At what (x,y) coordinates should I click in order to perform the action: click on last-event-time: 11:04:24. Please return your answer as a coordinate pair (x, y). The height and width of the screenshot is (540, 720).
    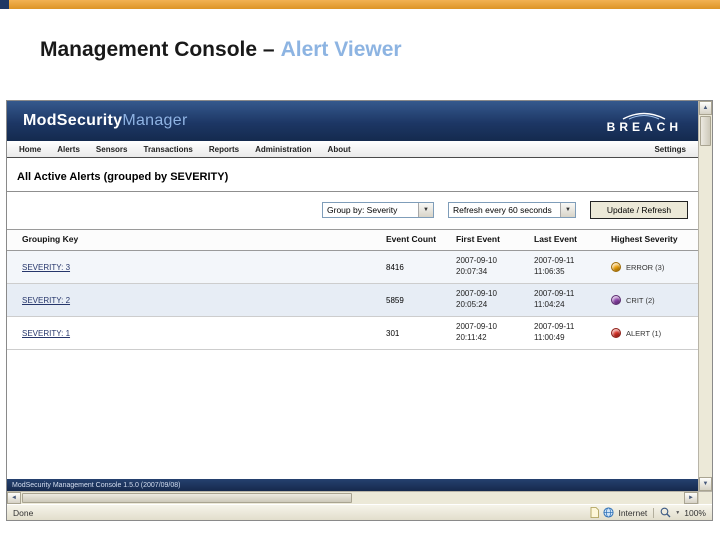
    Looking at the image, I should click on (549, 305).